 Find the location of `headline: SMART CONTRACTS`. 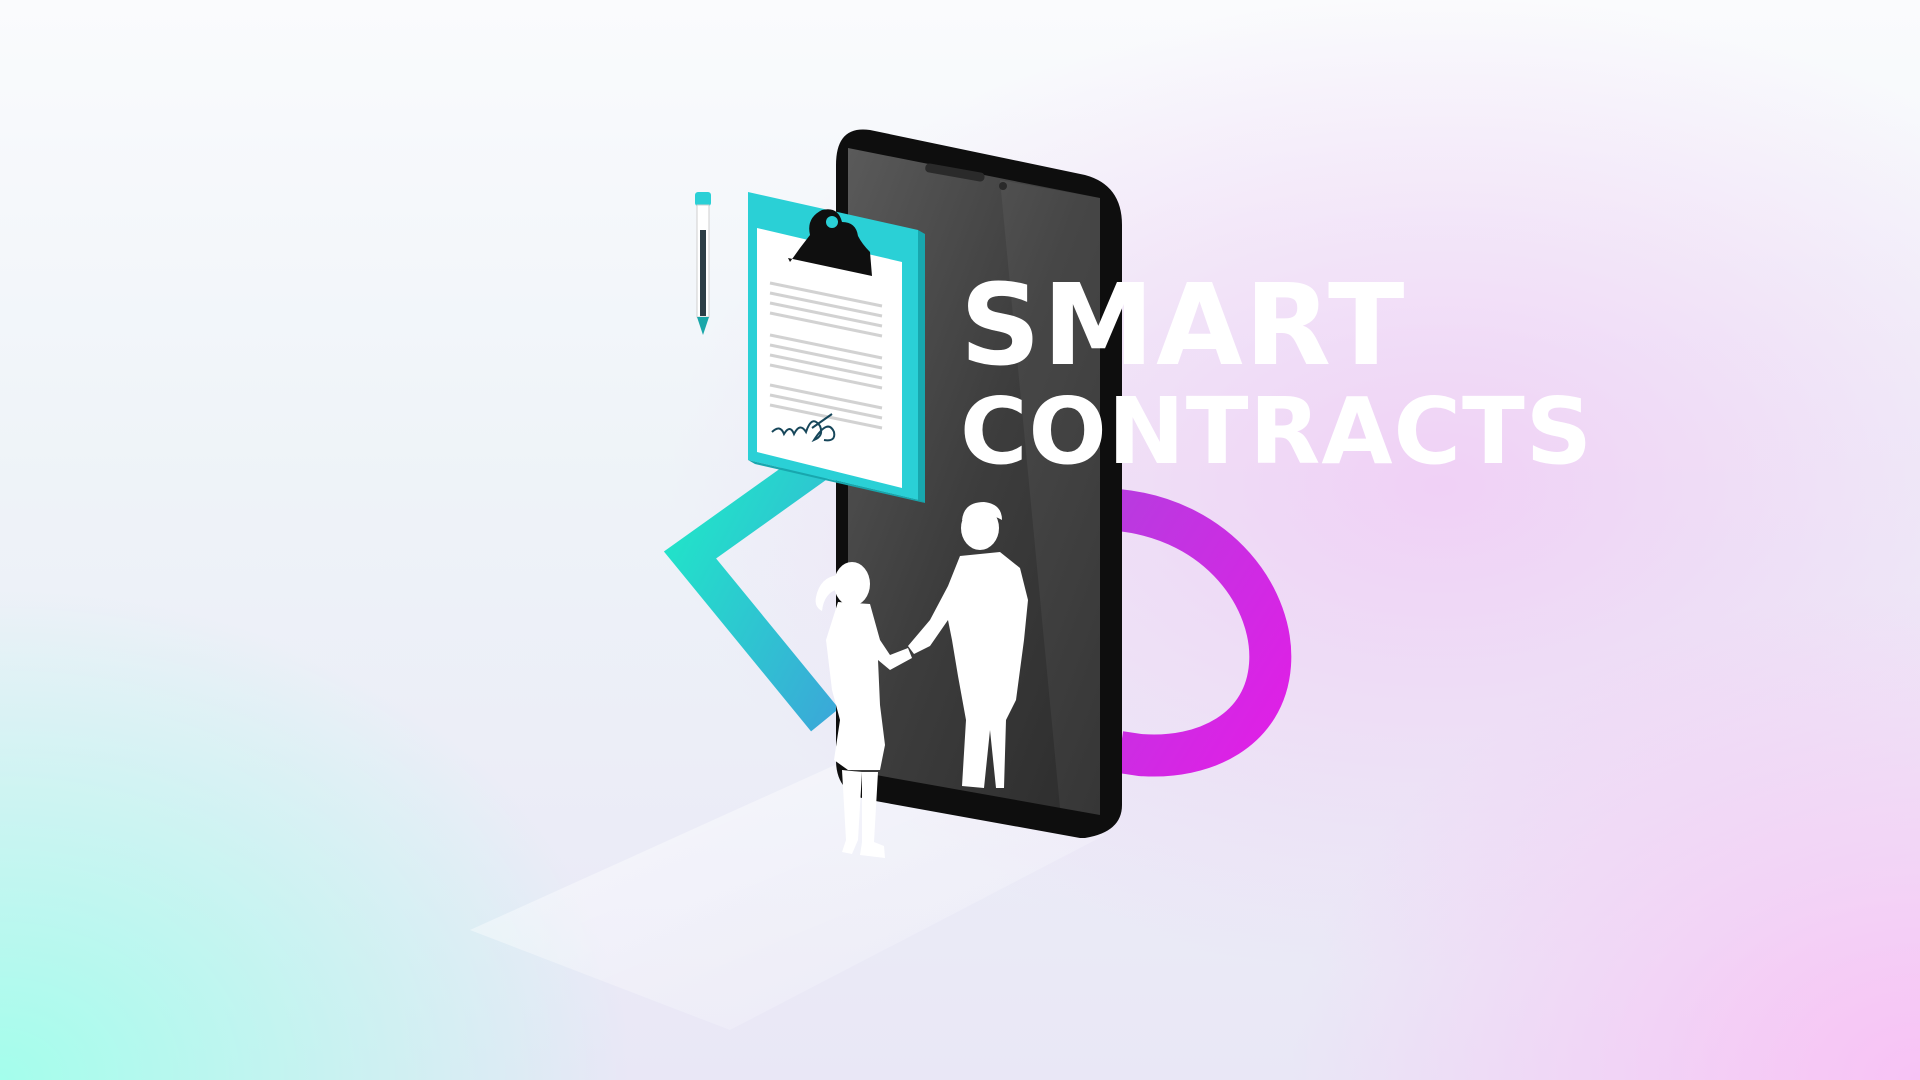

headline: SMART CONTRACTS is located at coordinates (1310, 374).